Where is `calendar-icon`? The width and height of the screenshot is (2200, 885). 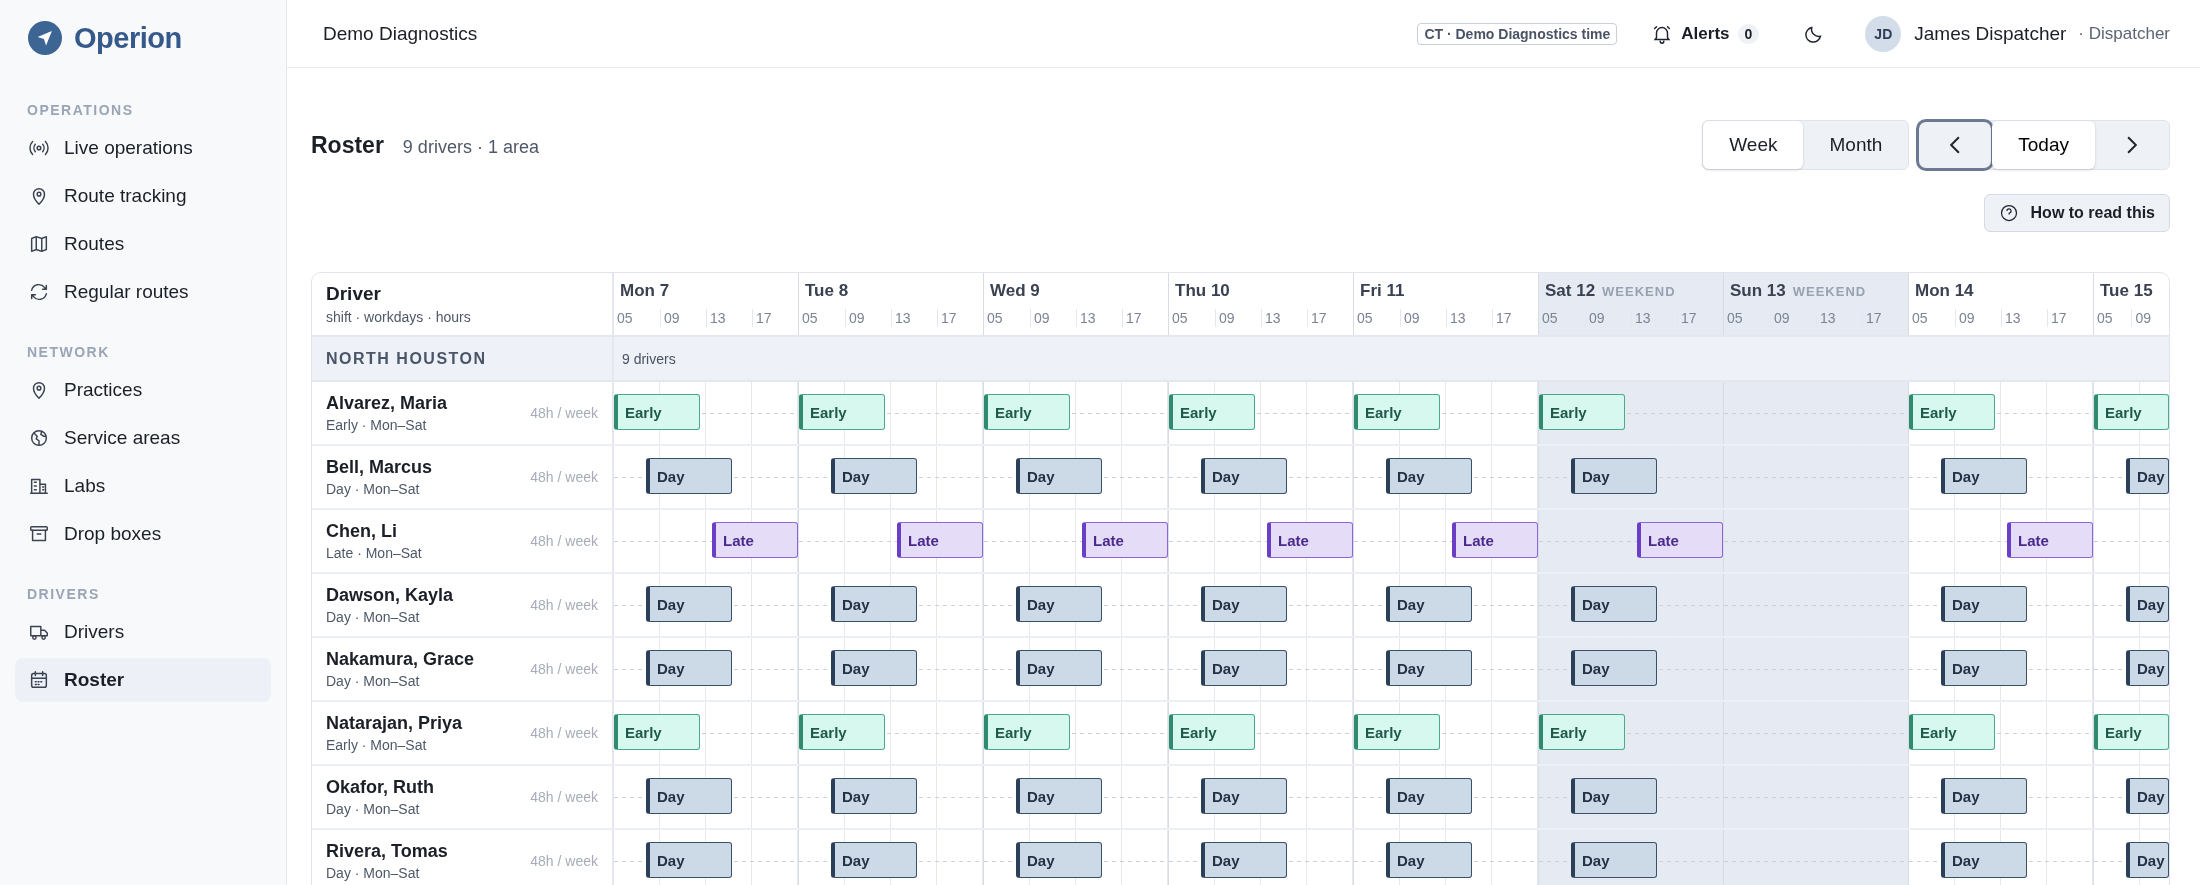
calendar-icon is located at coordinates (39, 680).